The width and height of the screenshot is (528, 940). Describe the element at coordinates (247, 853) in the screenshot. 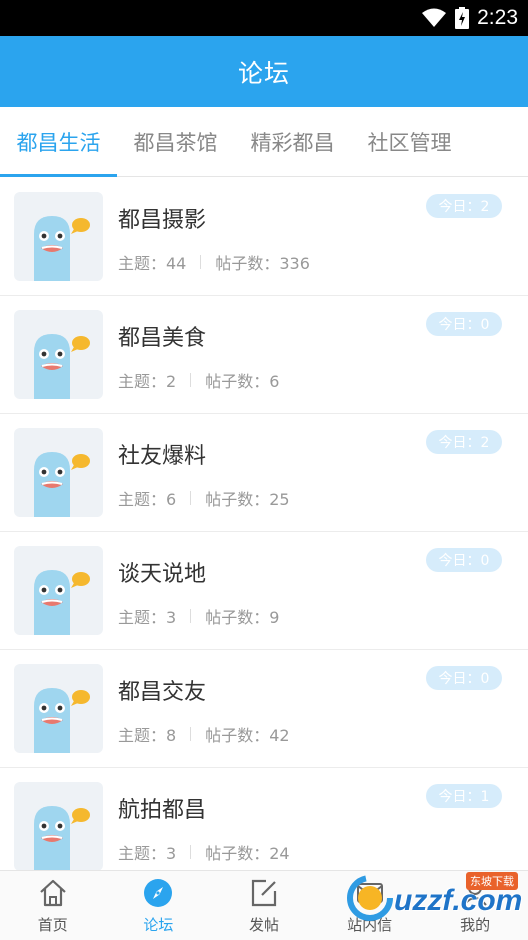

I see `post-count: 帖子数：24` at that location.